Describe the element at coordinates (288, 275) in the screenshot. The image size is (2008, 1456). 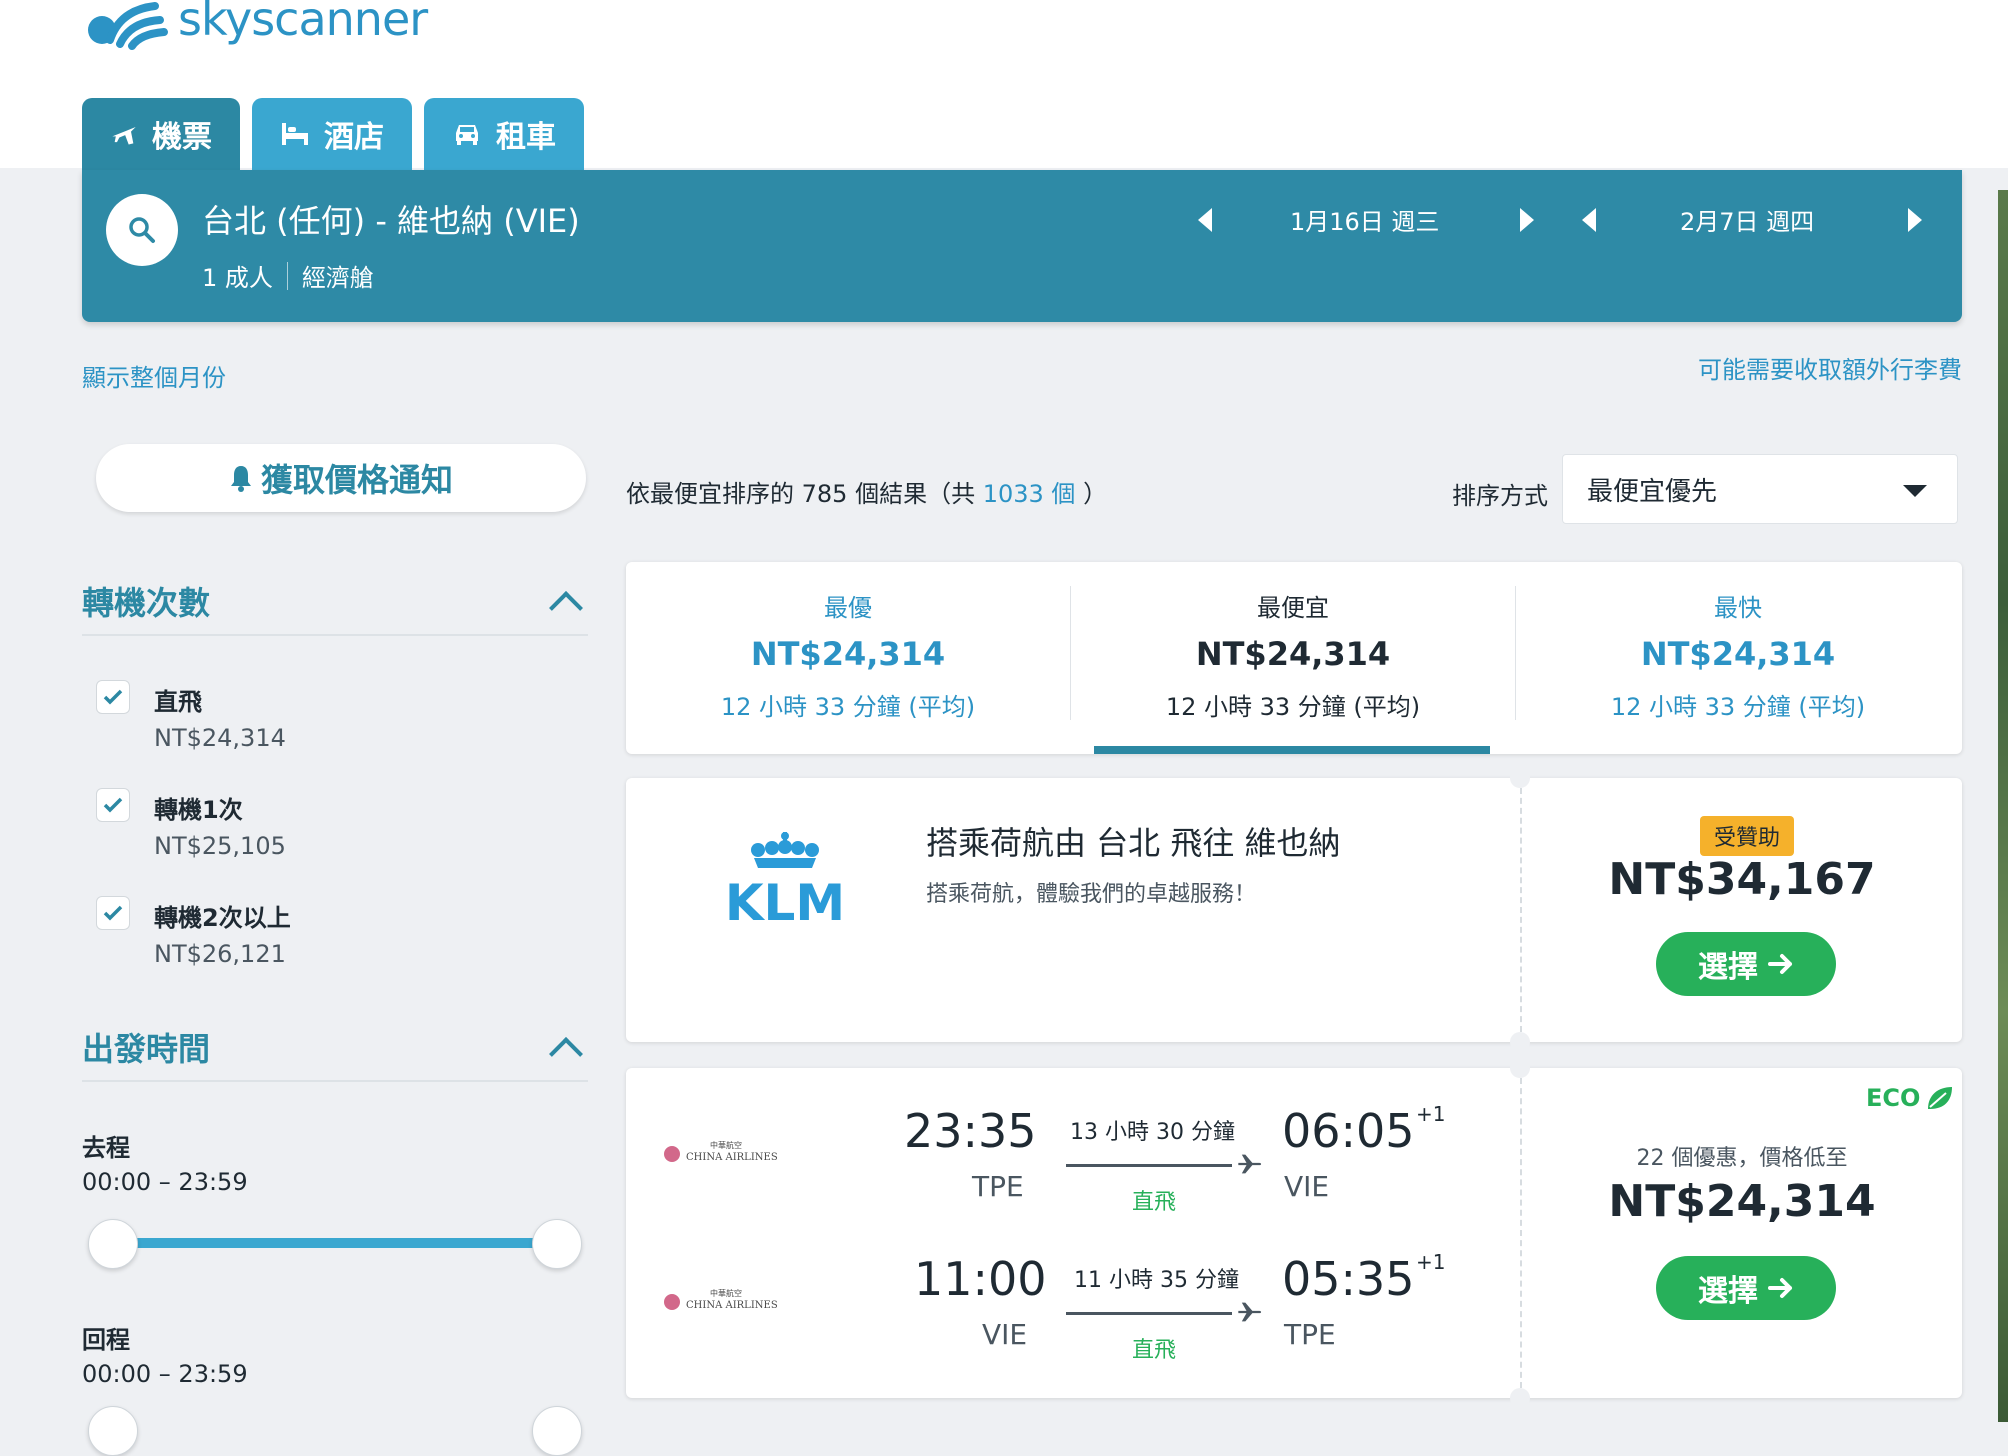
I see `passenger-cabin: 1 成人 經濟艙` at that location.